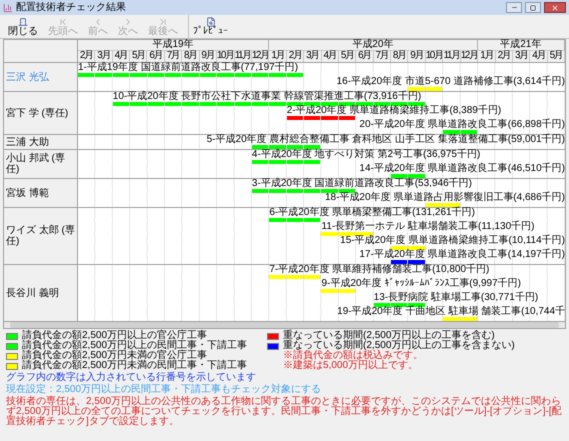  I want to click on bar-label: 9-平成20年度 ｷﾞｬｯｼﾙｰﾑﾊﾞﾗﾝｽ工事(9,997千円), so click(421, 284).